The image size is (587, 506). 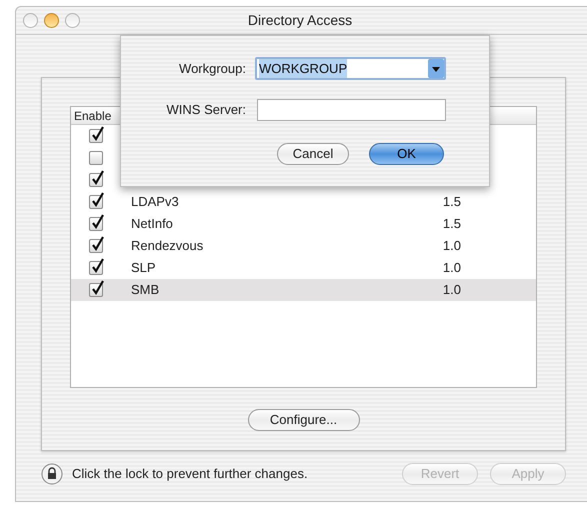 I want to click on minimize-icon, so click(x=51, y=20).